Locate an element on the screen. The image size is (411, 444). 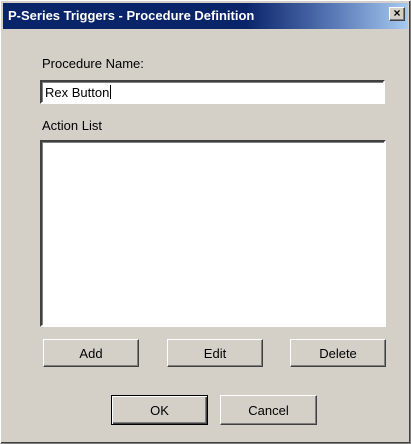
action-list-label: Action List is located at coordinates (72, 125).